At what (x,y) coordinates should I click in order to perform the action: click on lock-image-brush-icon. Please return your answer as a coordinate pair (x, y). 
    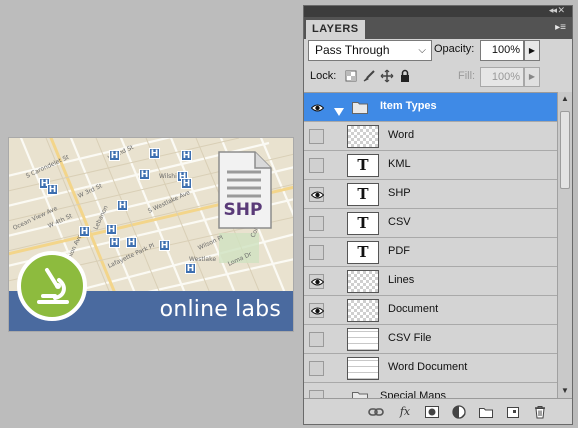
    Looking at the image, I should click on (369, 76).